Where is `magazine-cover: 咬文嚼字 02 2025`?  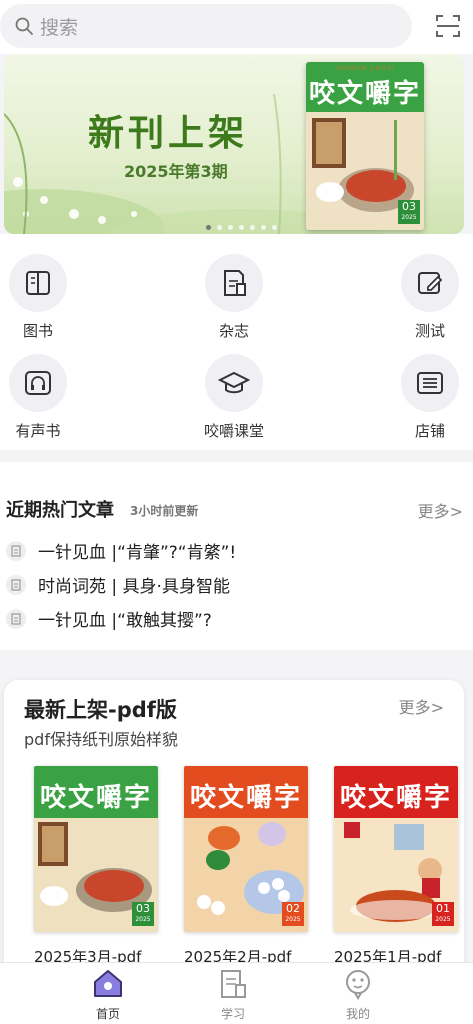
magazine-cover: 咬文嚼字 02 2025 is located at coordinates (246, 849).